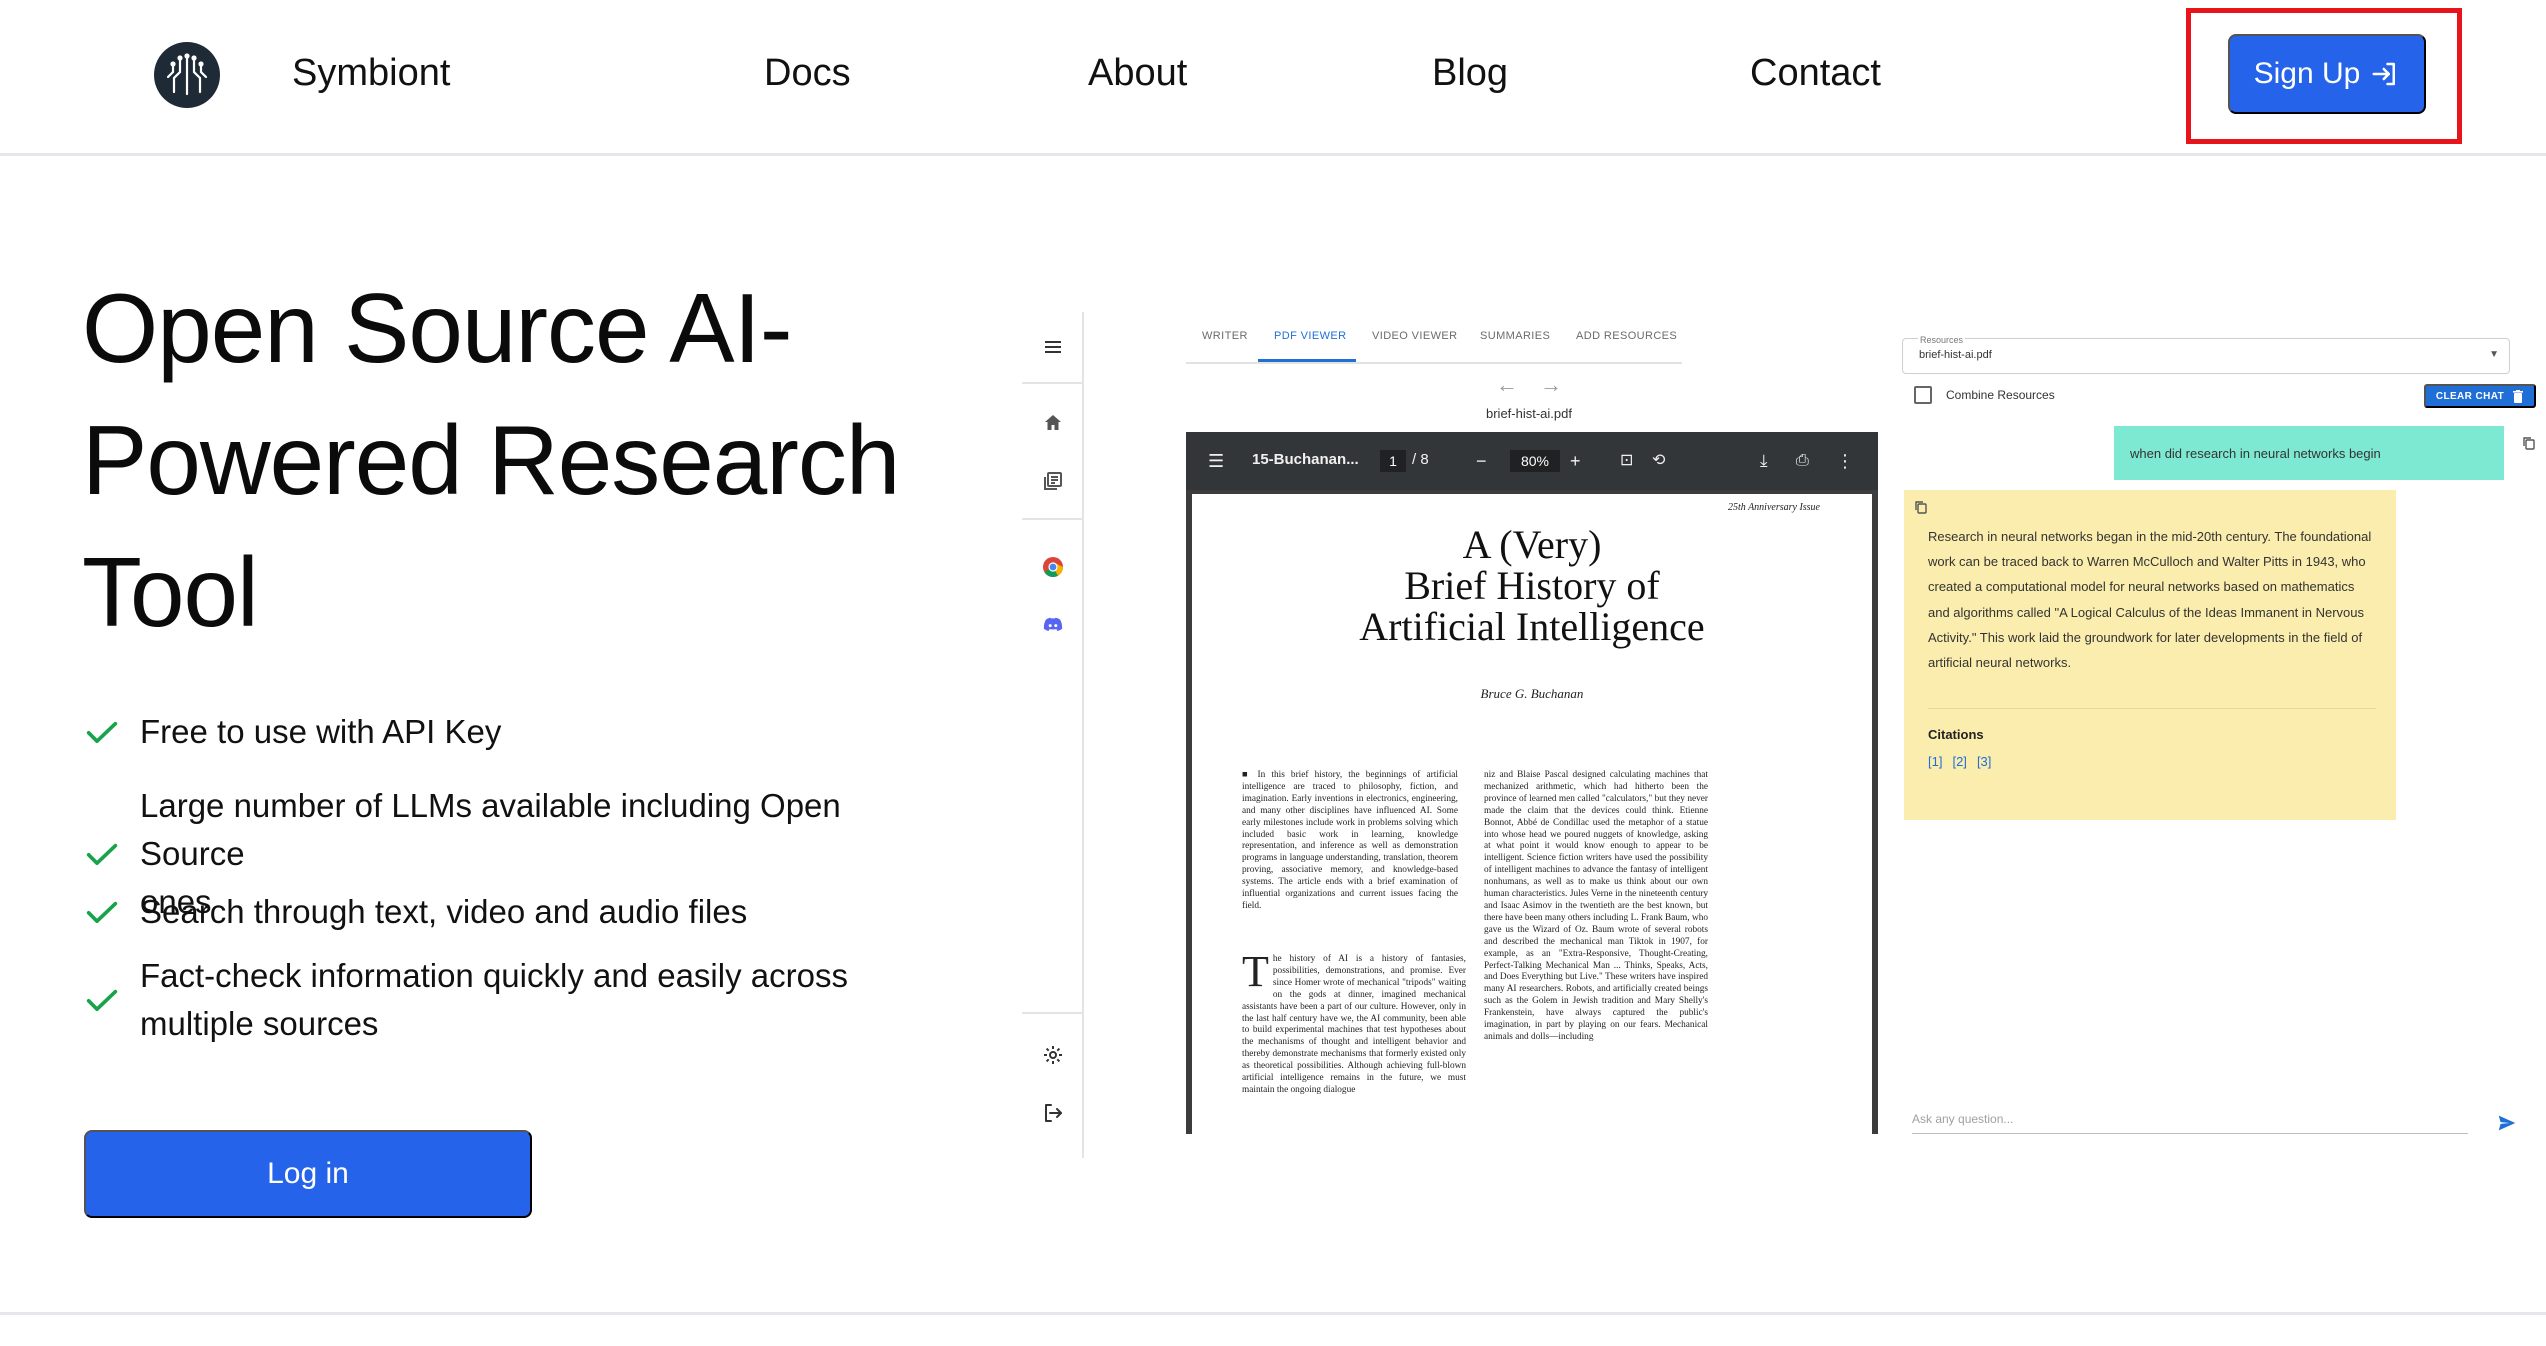  Describe the element at coordinates (1225, 336) in the screenshot. I see `tab-writer: WRITER` at that location.